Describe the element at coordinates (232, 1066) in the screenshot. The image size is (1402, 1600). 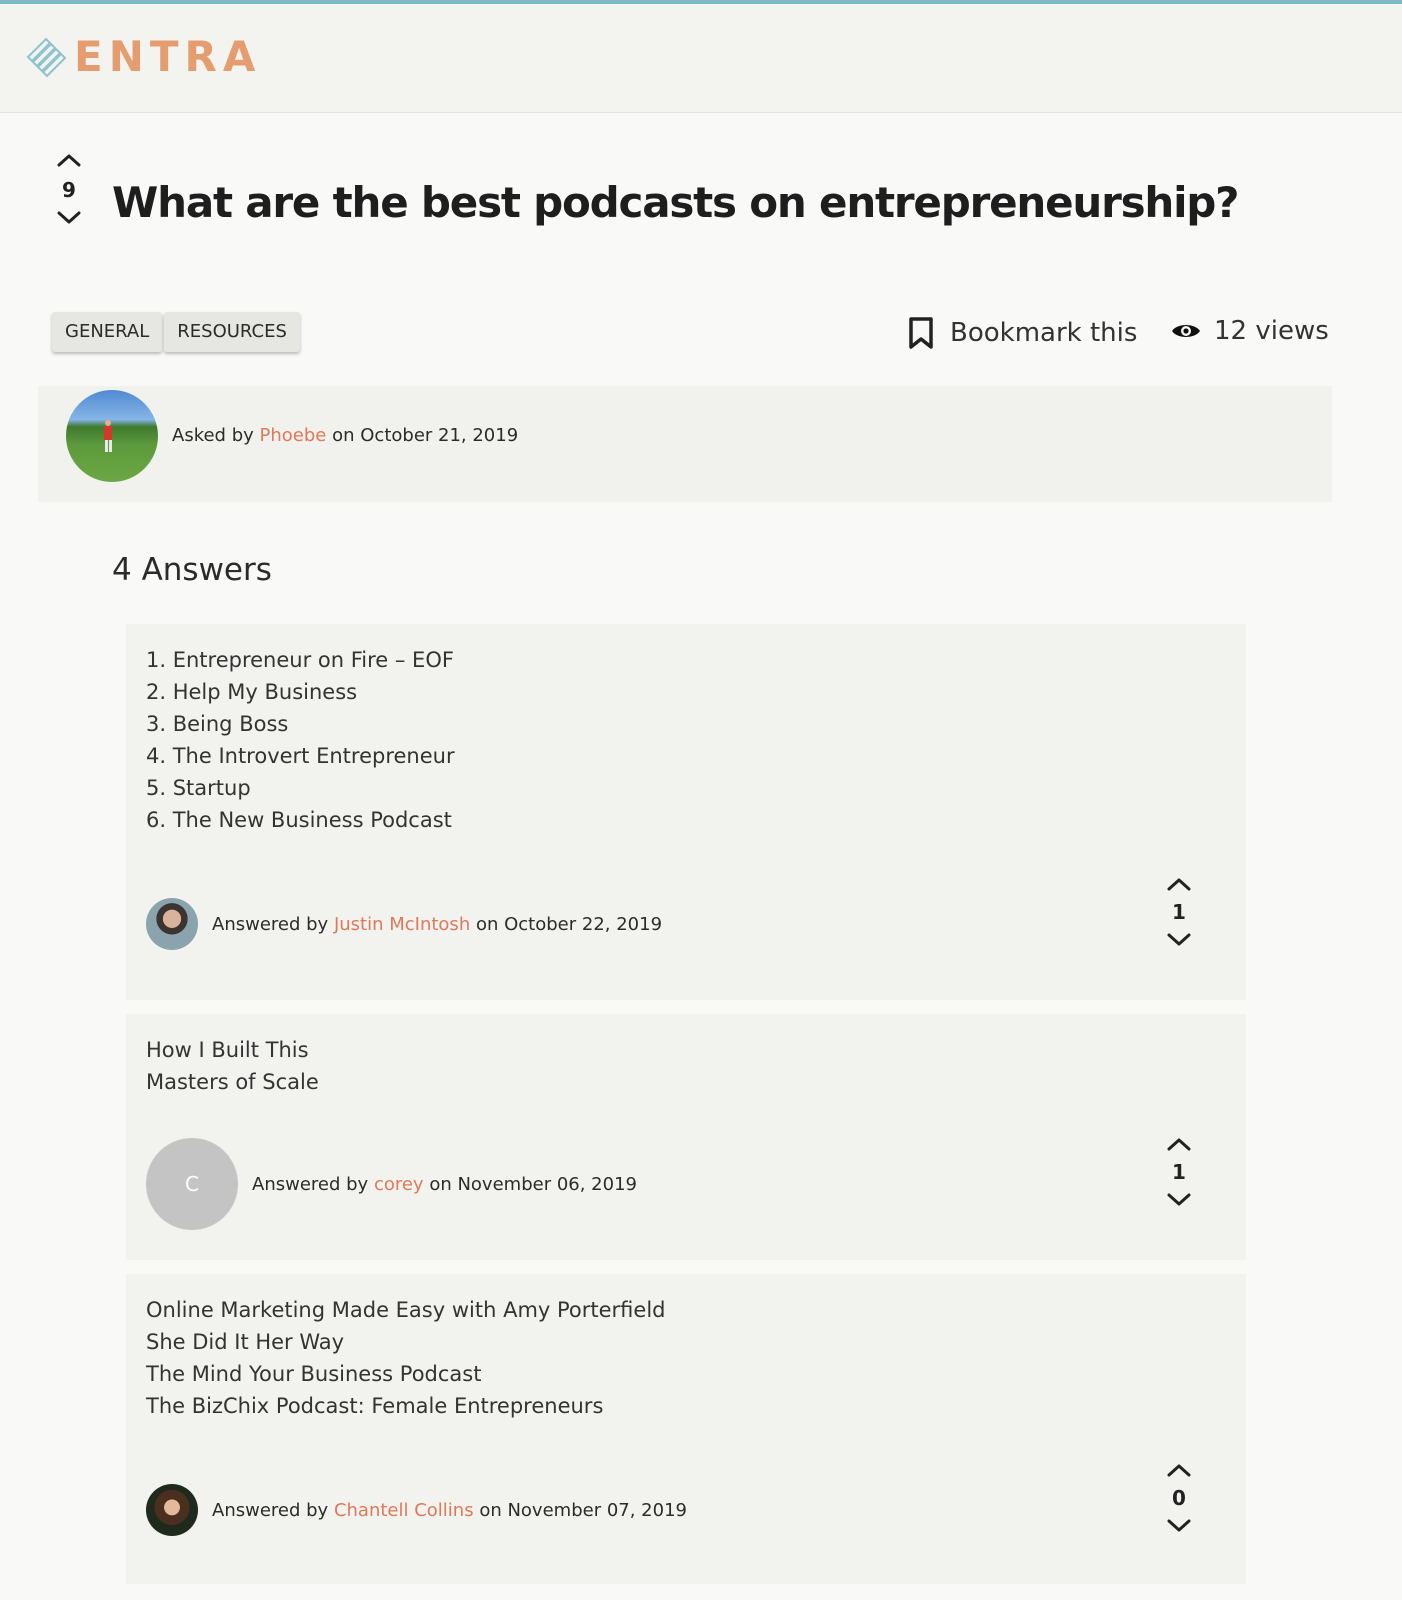
I see `answer-body: How I Built This Masters of Scale` at that location.